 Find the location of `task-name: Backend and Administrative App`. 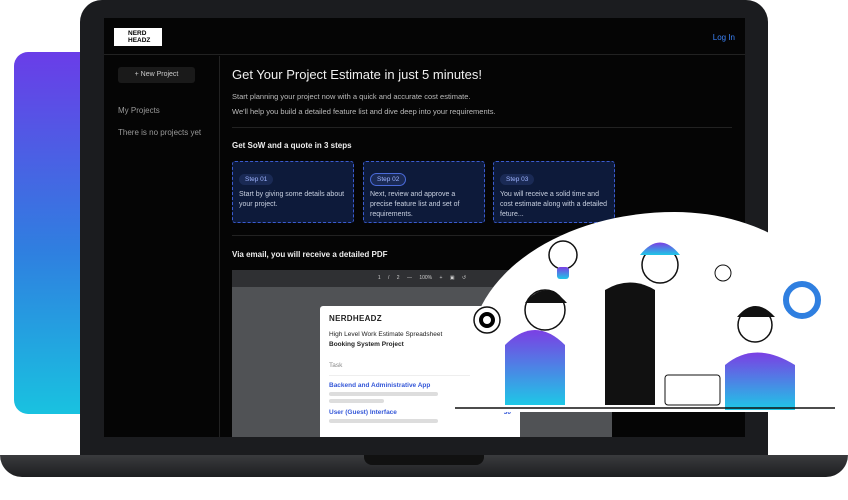

task-name: Backend and Administrative App is located at coordinates (380, 385).